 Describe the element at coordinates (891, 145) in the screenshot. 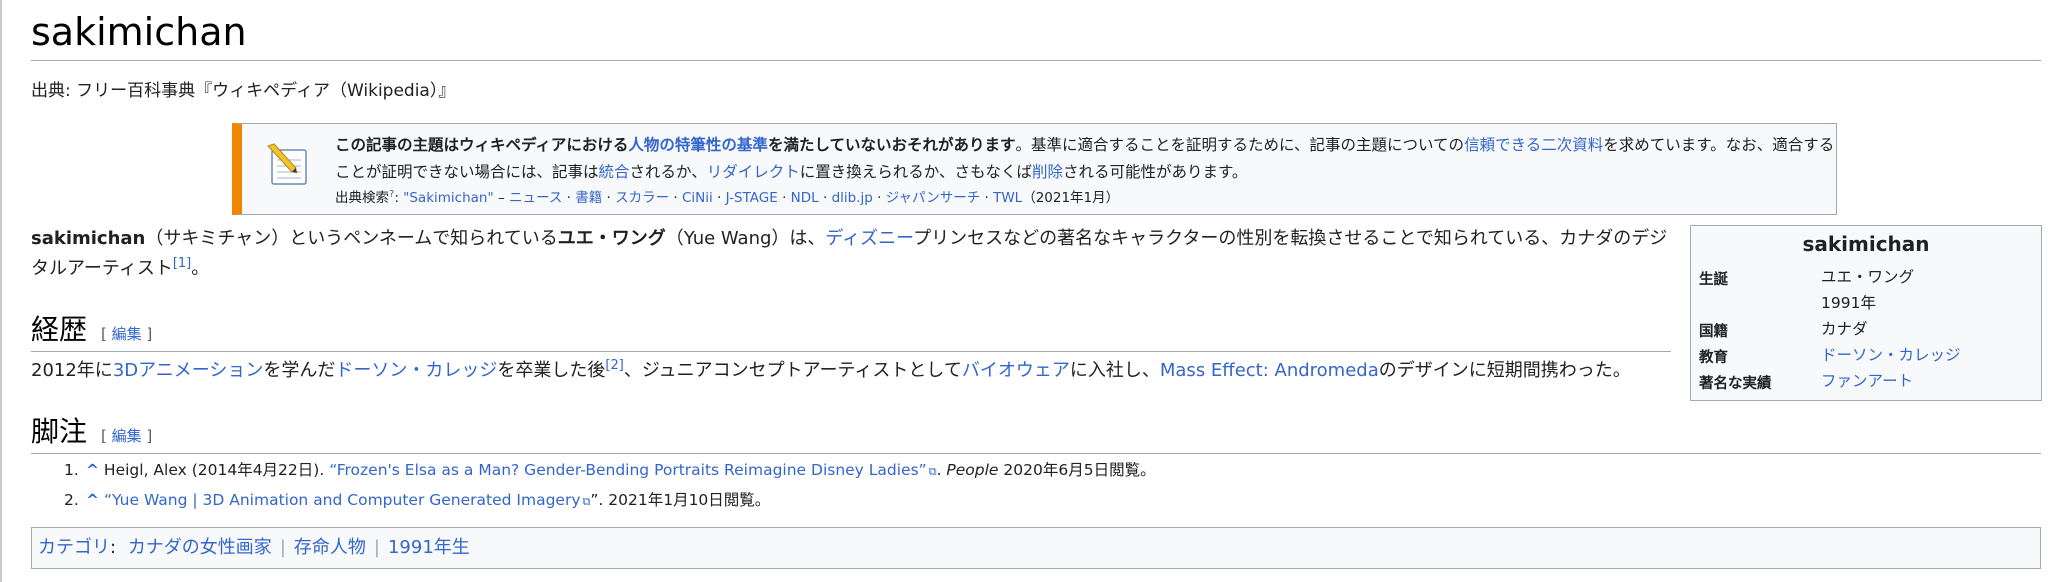

I see `notice-bold-text-end: を満たしていないおそれがあります` at that location.